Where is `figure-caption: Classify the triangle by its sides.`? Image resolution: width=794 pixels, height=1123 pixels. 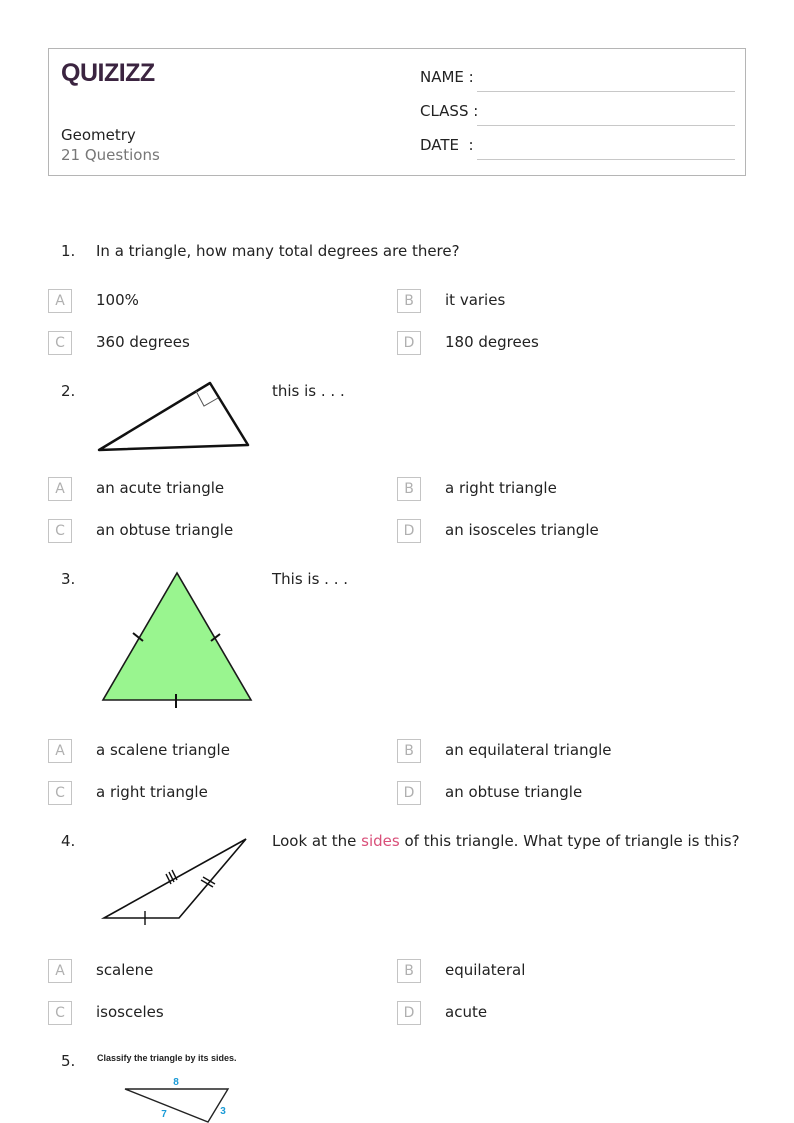
figure-caption: Classify the triangle by its sides. is located at coordinates (167, 1058).